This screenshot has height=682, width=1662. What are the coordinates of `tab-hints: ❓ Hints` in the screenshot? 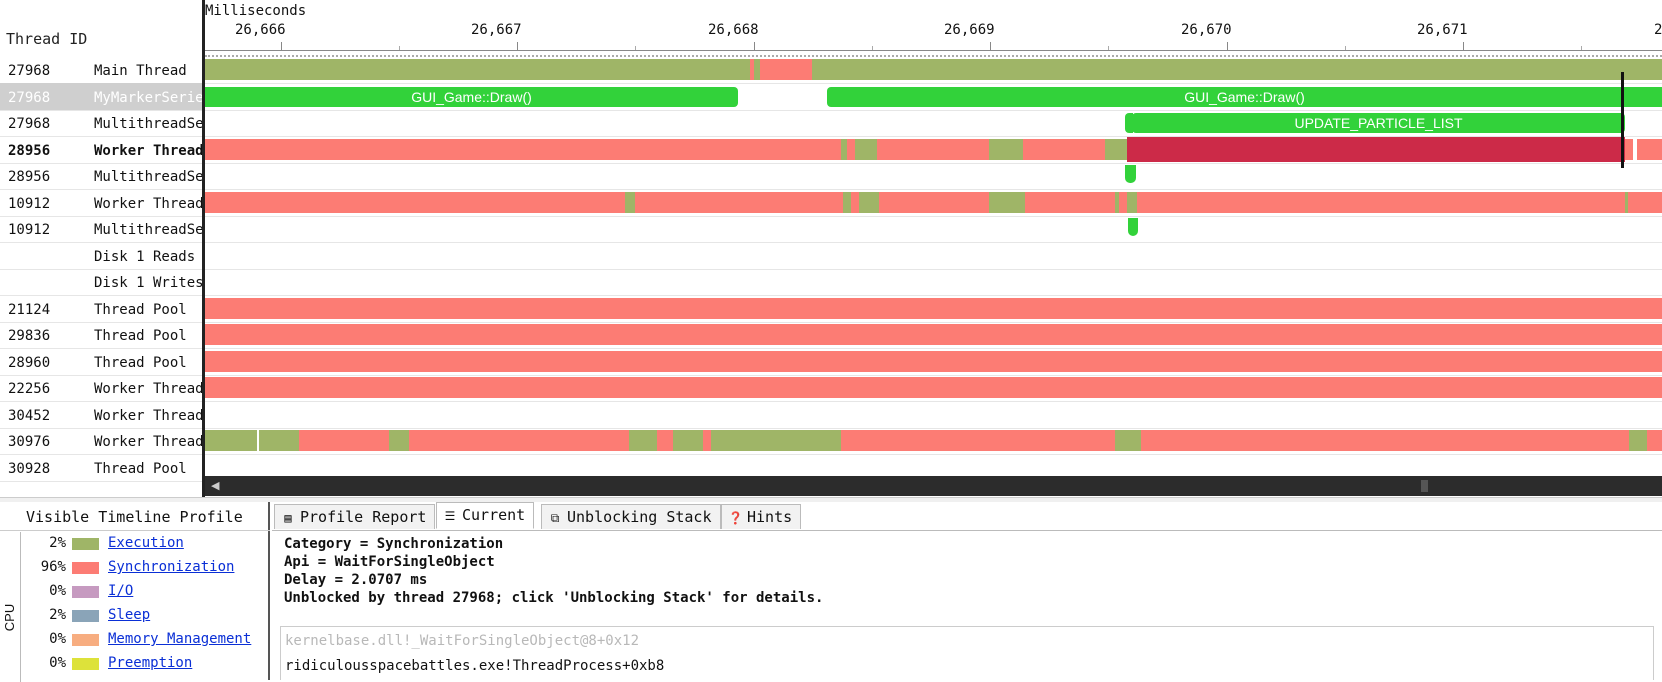 It's located at (761, 516).